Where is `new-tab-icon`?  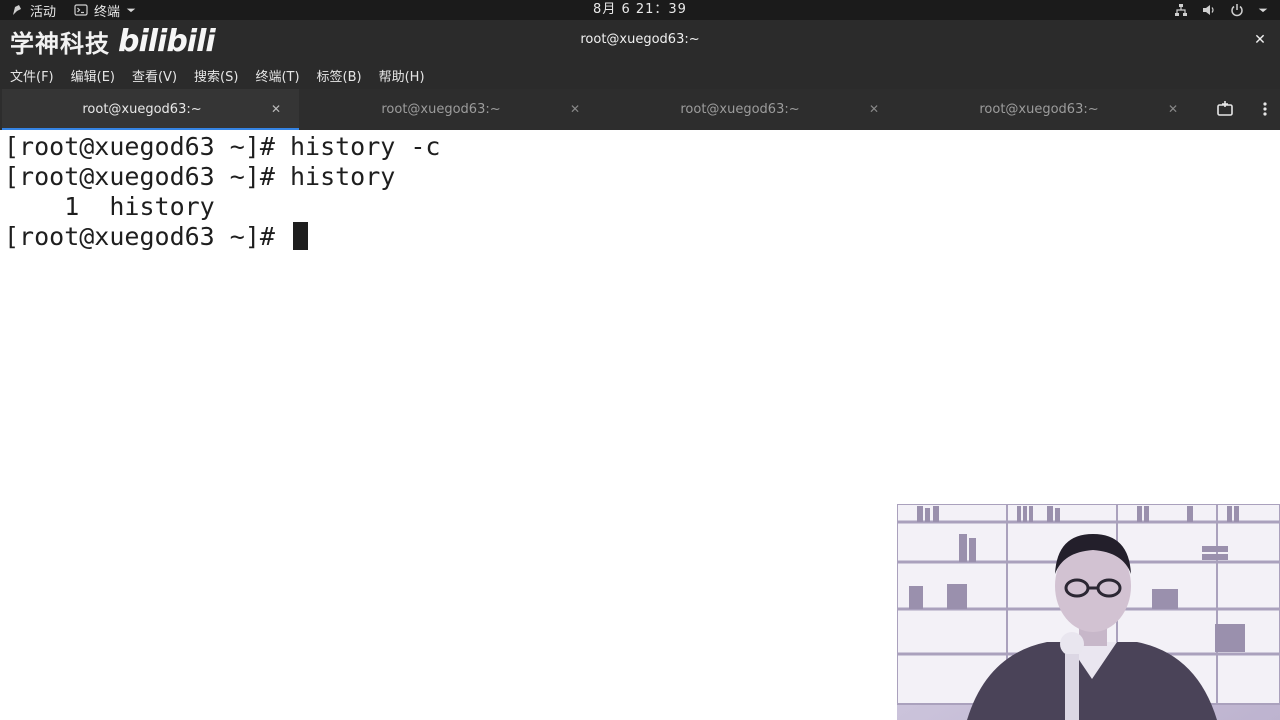
new-tab-icon is located at coordinates (1225, 109).